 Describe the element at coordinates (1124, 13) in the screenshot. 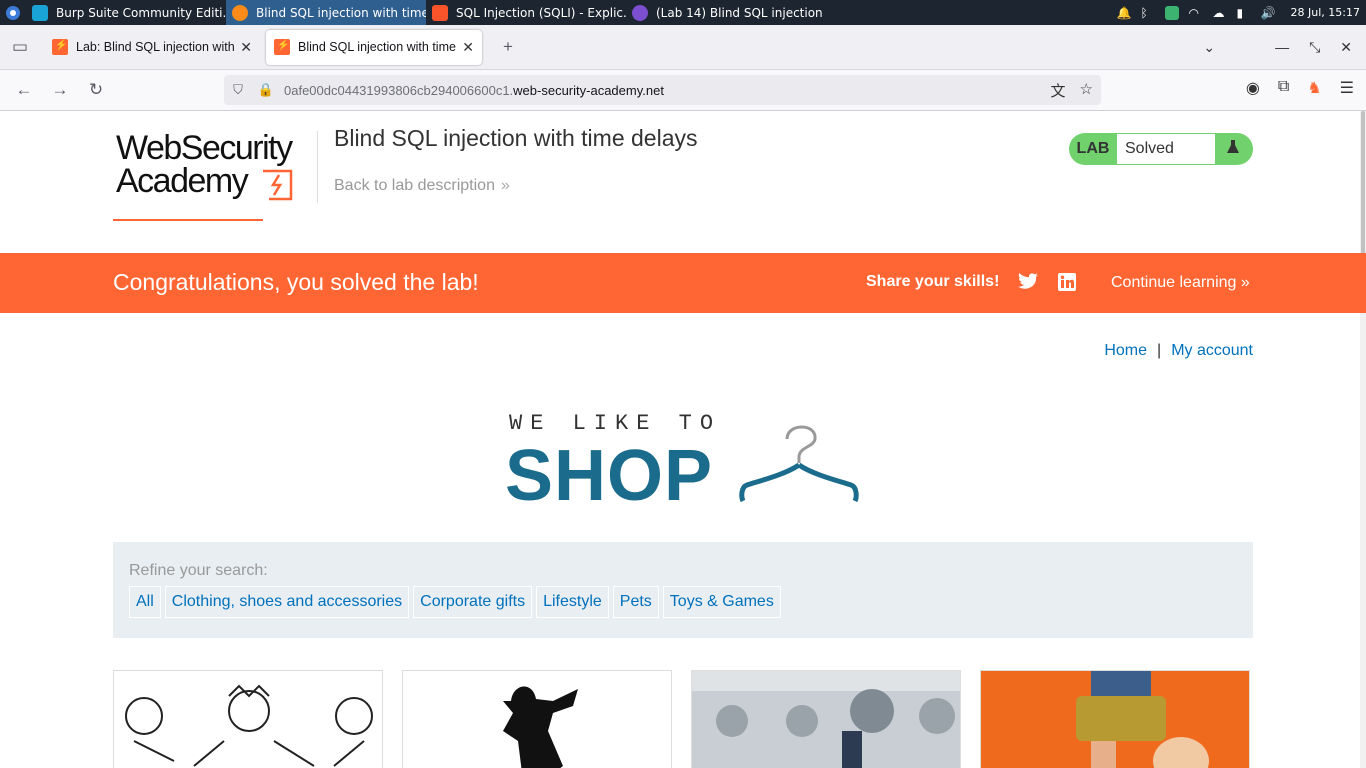

I see `notification-bell-icon: 🔔` at that location.